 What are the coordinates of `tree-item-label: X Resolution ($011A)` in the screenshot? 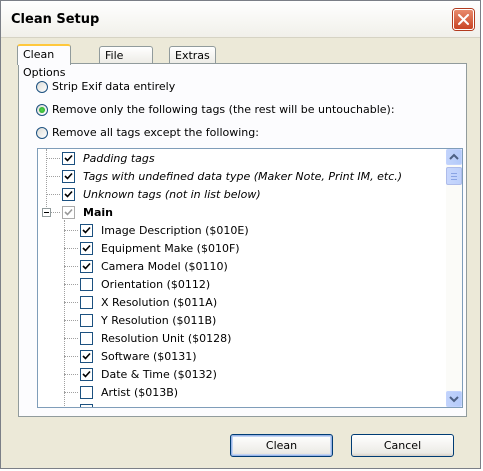 It's located at (159, 302).